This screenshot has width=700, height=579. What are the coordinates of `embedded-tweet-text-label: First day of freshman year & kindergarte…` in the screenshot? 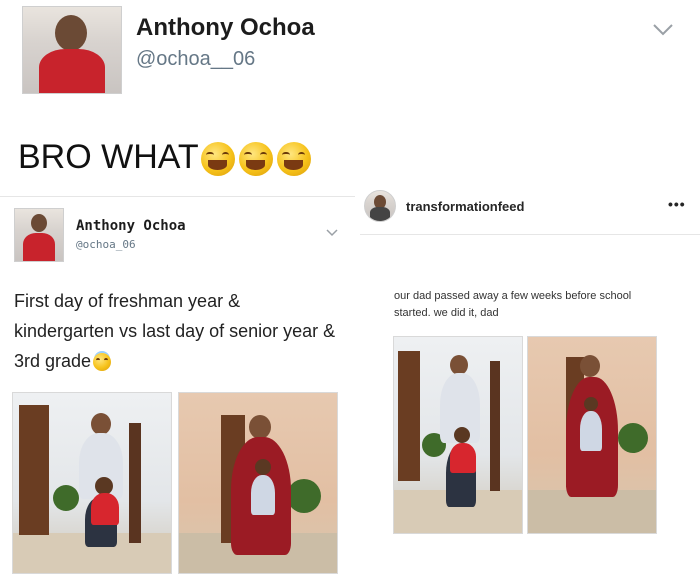 It's located at (175, 331).